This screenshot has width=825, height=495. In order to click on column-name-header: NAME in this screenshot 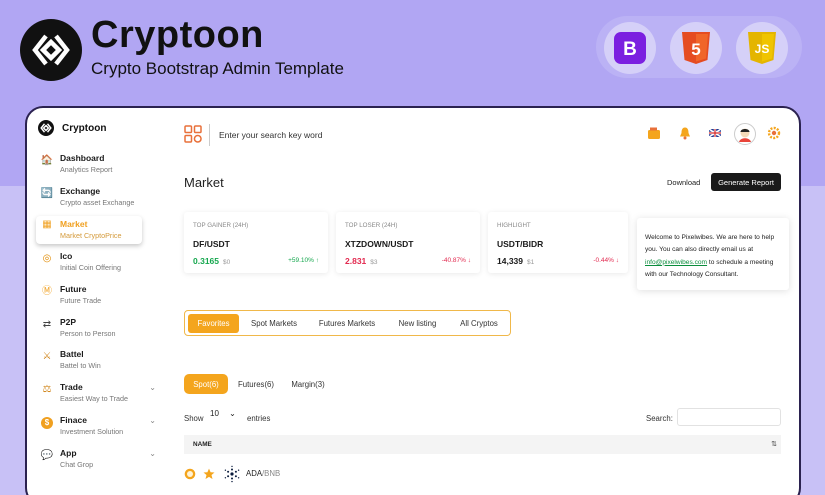, I will do `click(202, 444)`.